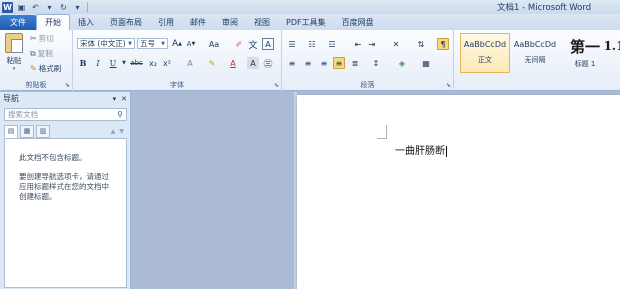  Describe the element at coordinates (21, 7) in the screenshot. I see `save-icon: ▣` at that location.